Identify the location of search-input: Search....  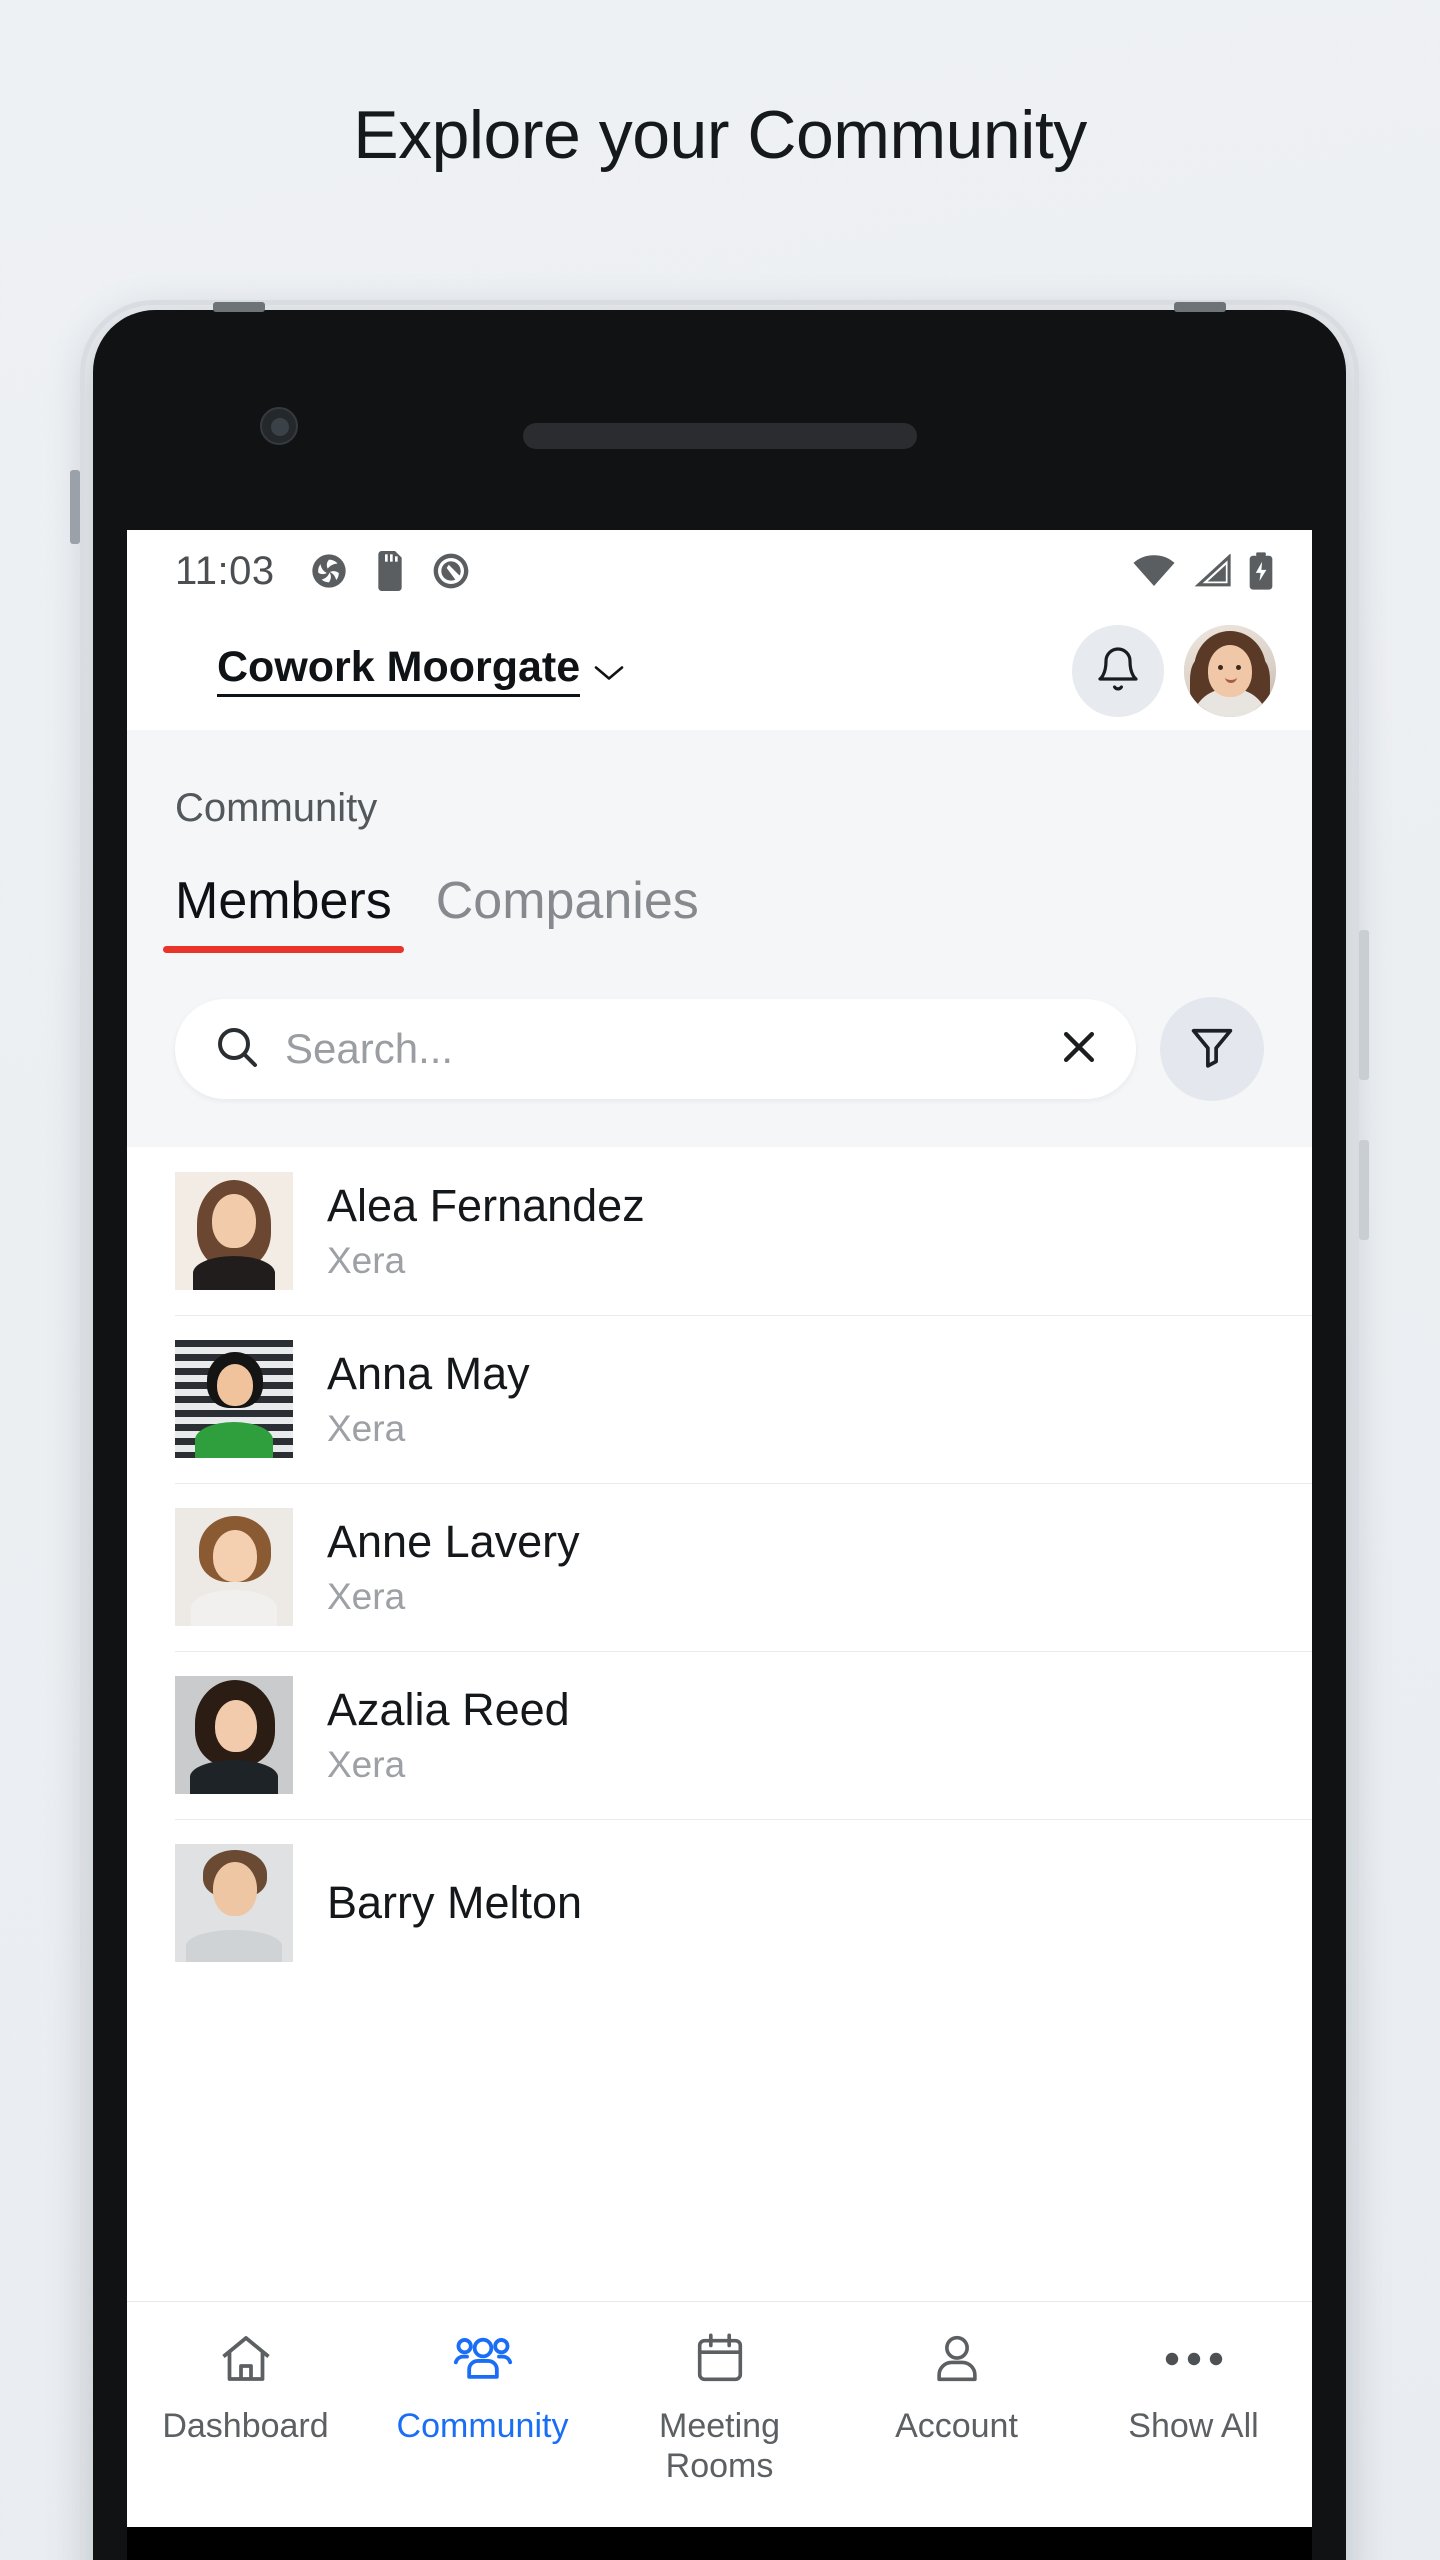
(655, 1049).